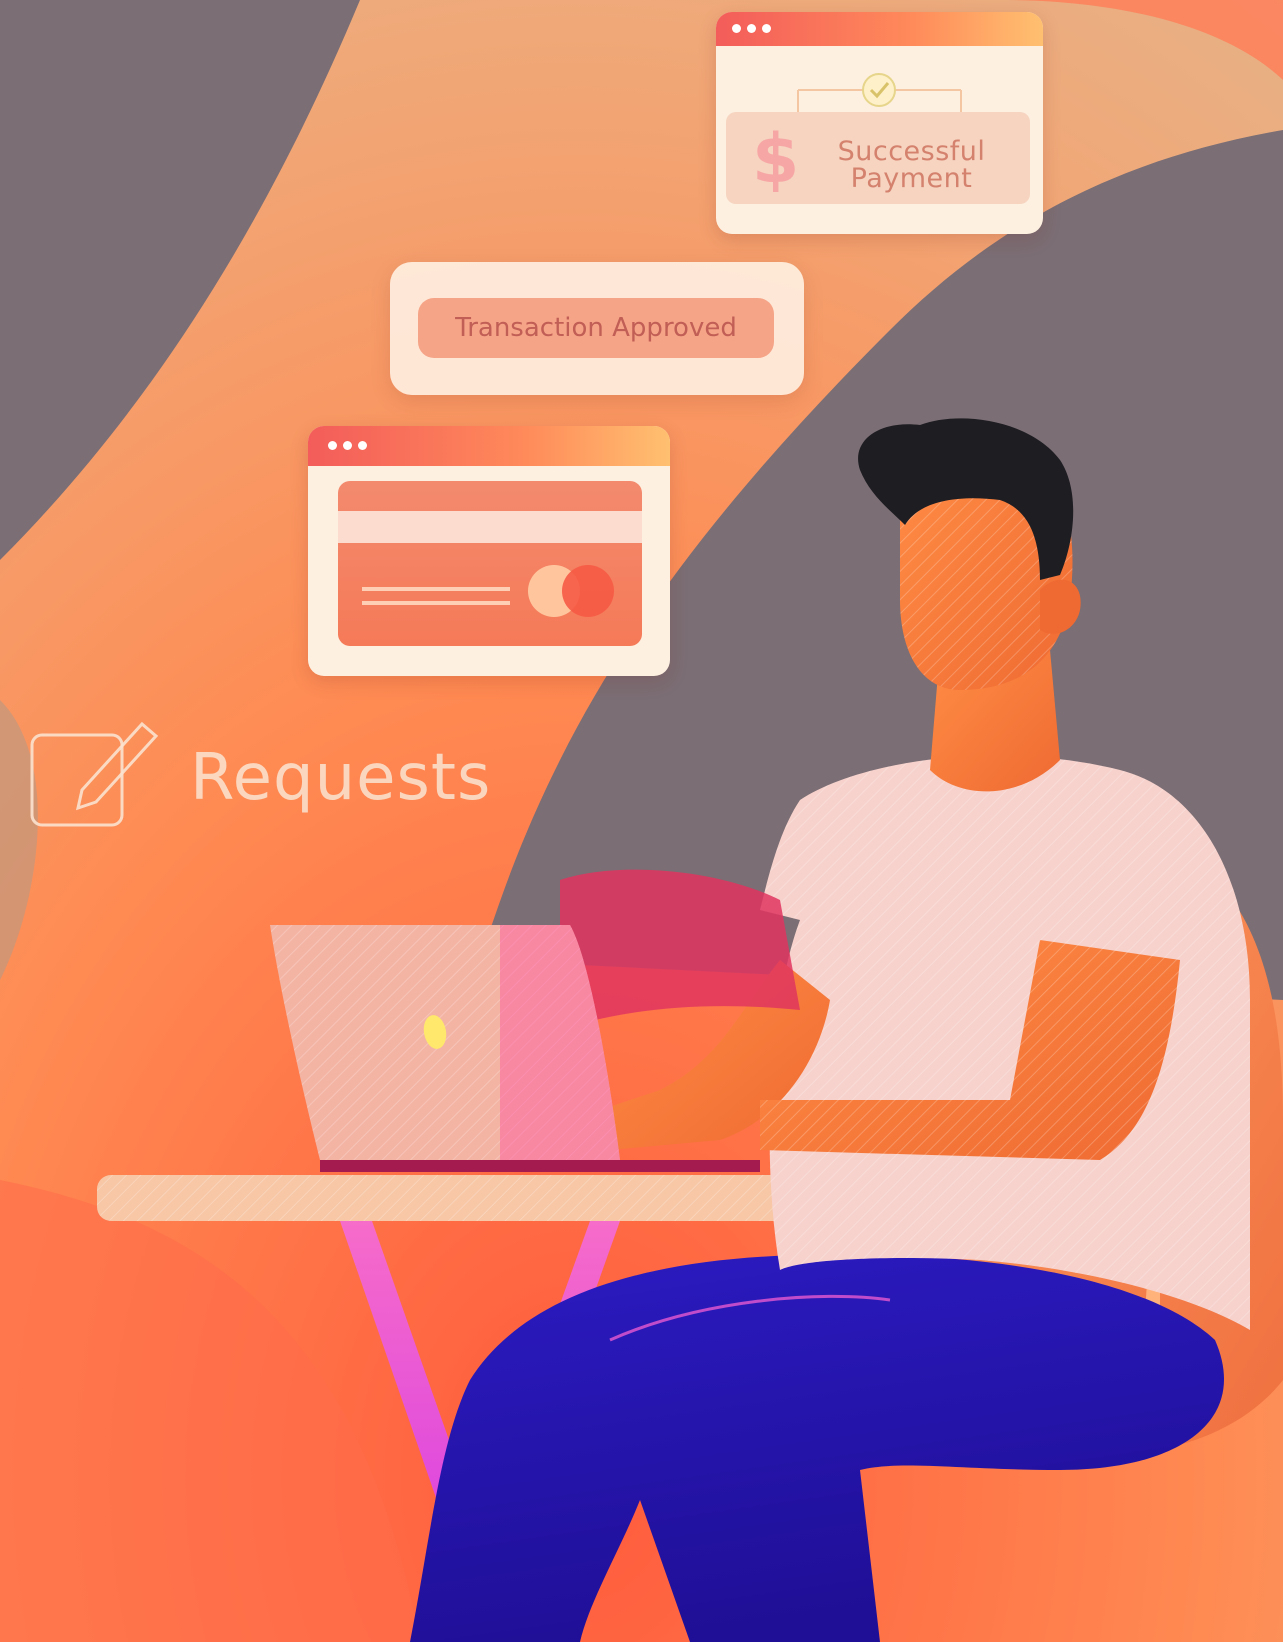 This screenshot has height=1642, width=1283. What do you see at coordinates (879, 29) in the screenshot?
I see `payment-window-titlebar` at bounding box center [879, 29].